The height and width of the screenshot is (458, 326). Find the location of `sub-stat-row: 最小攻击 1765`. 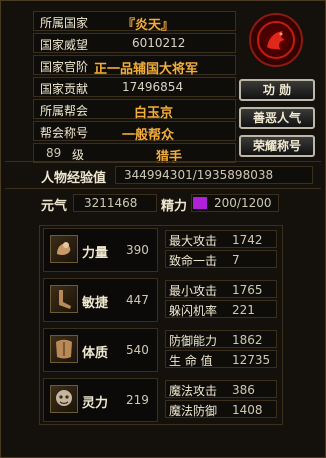

sub-stat-row: 最小攻击 1765 is located at coordinates (221, 289).